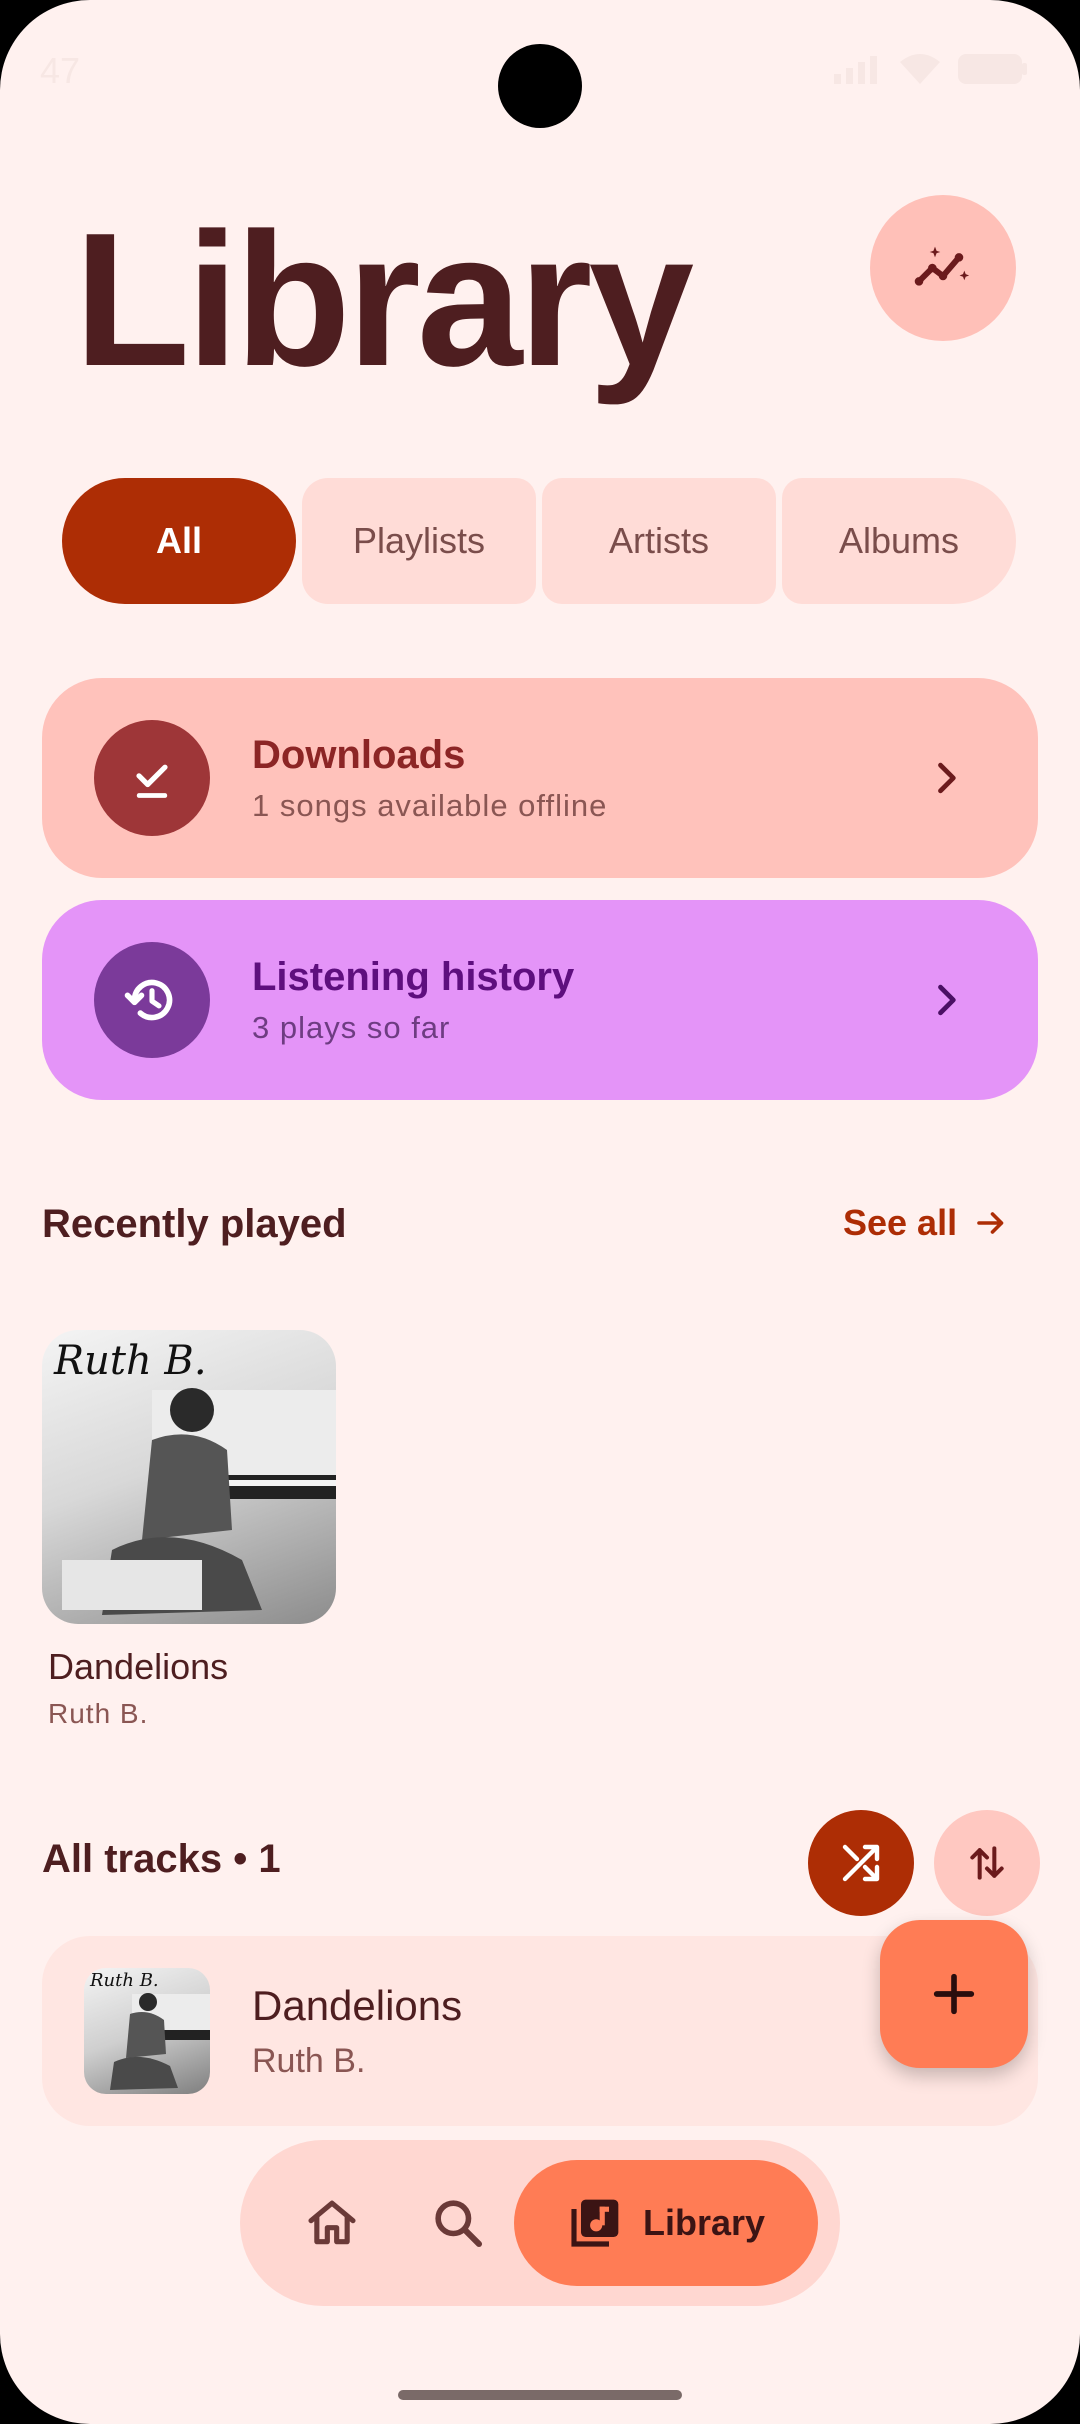 Image resolution: width=1080 pixels, height=2424 pixels. Describe the element at coordinates (990, 1223) in the screenshot. I see `arrow-right-icon` at that location.